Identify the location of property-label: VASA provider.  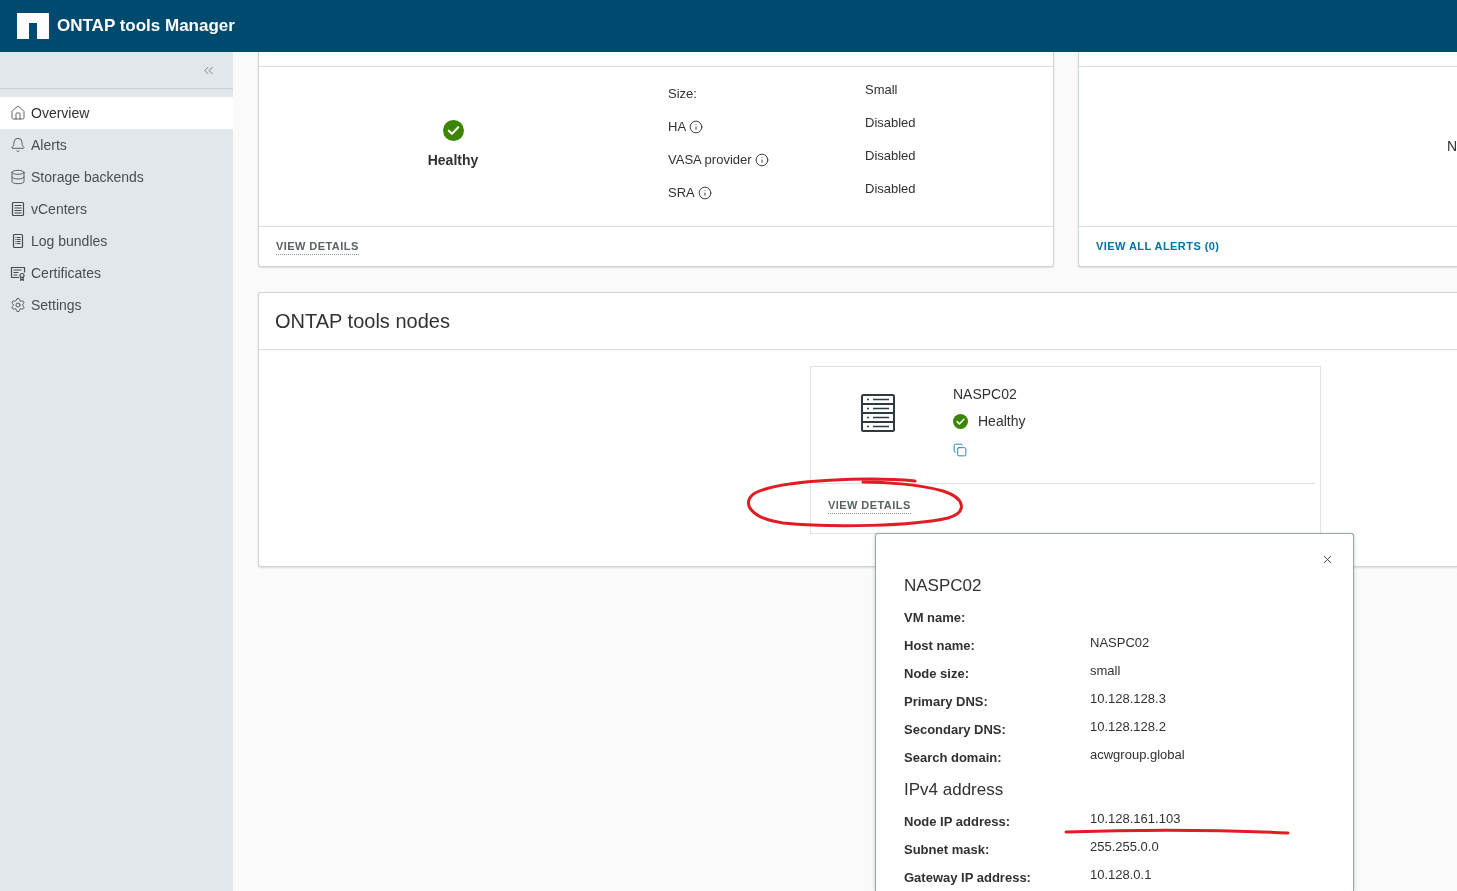
(710, 159).